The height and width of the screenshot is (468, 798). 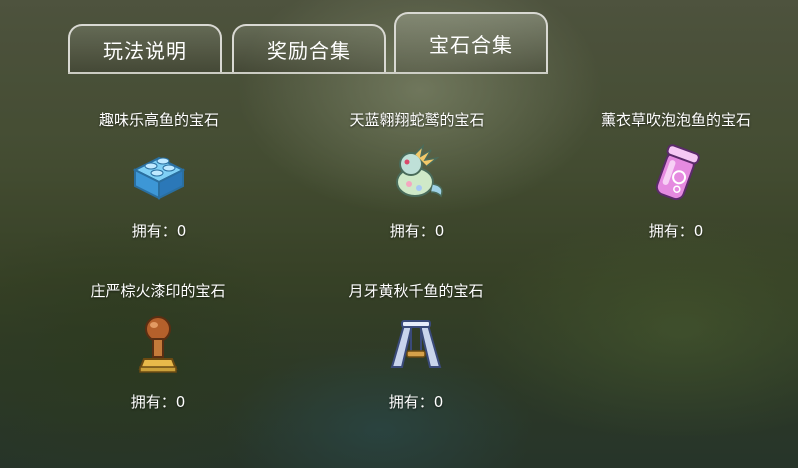 I want to click on bubble-jar-icon, so click(x=677, y=172).